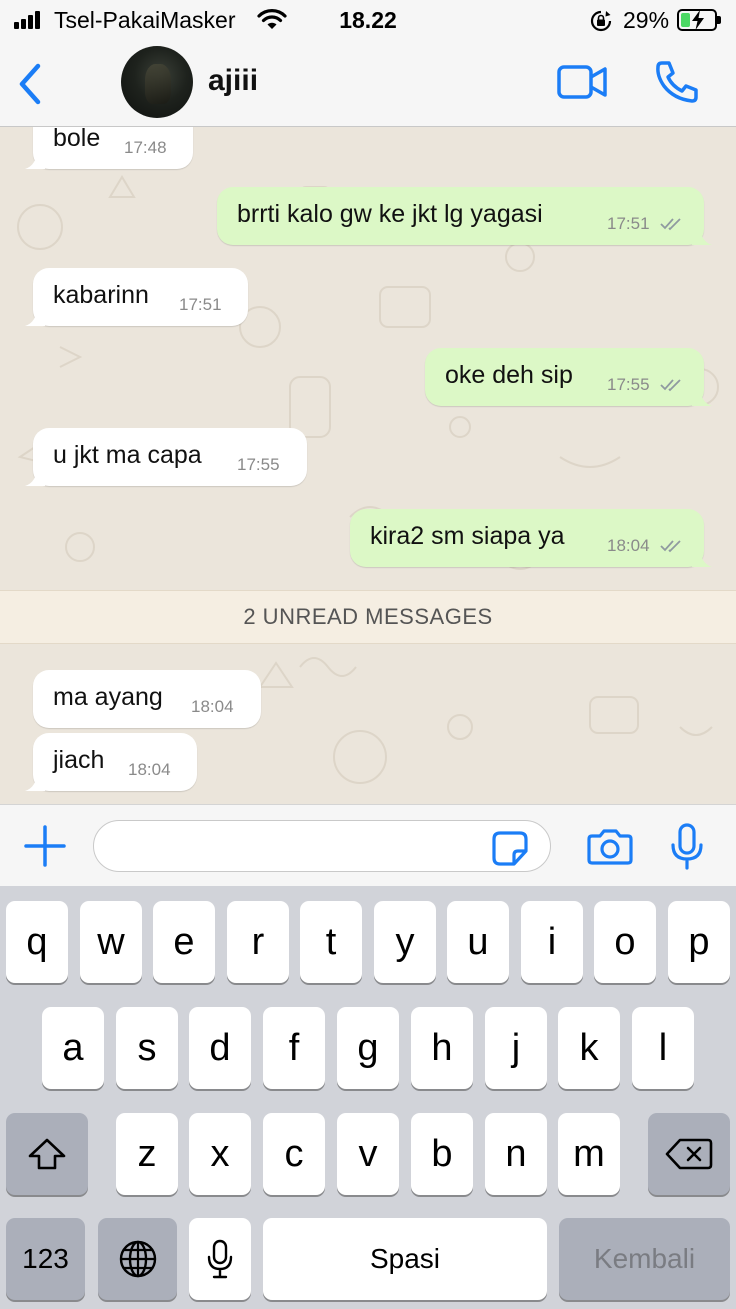  I want to click on message-input-bar, so click(368, 845).